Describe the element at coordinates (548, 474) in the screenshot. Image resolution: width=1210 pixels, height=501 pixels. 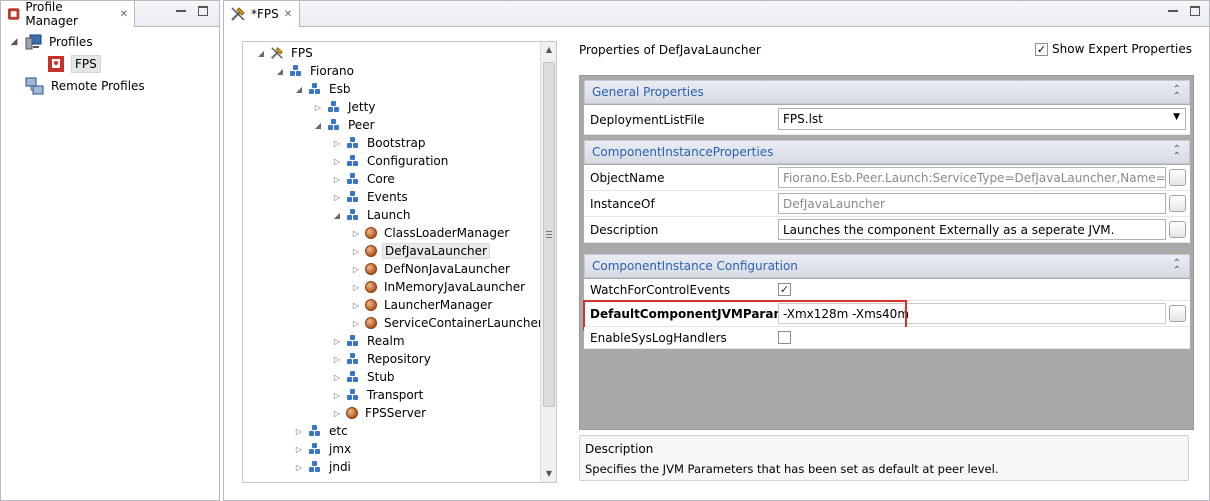
I see `scroll-down-arrow-icon: ▼` at that location.